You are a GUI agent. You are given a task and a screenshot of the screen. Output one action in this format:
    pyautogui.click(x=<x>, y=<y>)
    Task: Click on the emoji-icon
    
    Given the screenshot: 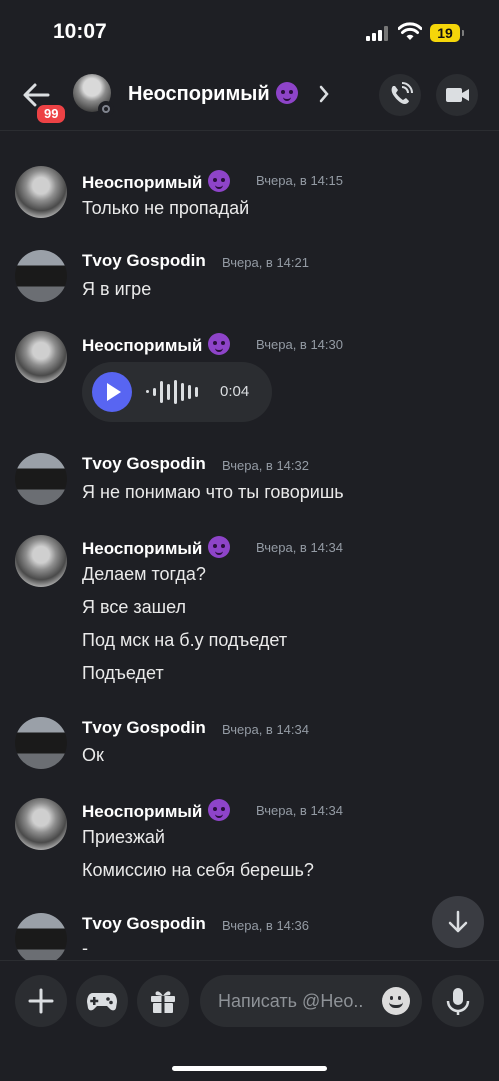 What is the action you would take?
    pyautogui.click(x=396, y=1001)
    